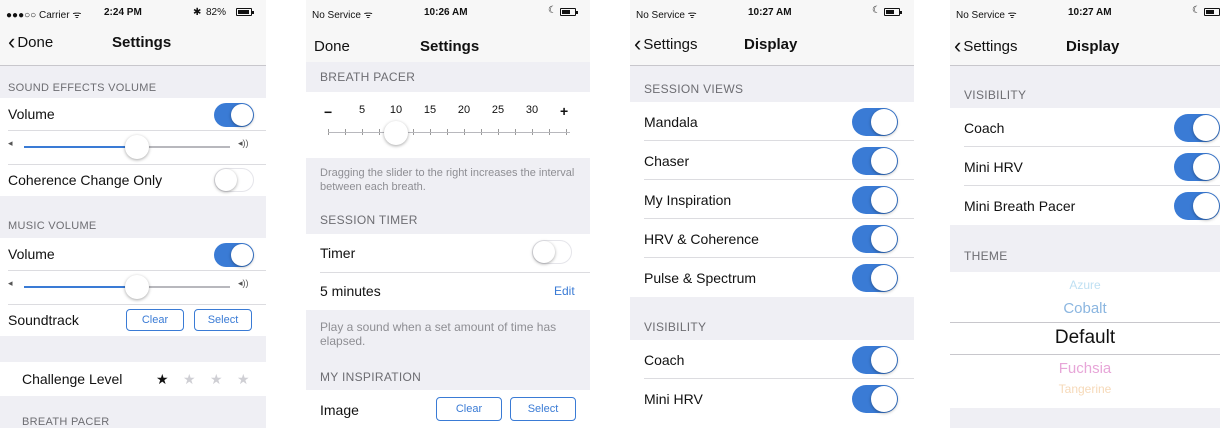  What do you see at coordinates (464, 110) in the screenshot?
I see `pacer-tick-label: 20` at bounding box center [464, 110].